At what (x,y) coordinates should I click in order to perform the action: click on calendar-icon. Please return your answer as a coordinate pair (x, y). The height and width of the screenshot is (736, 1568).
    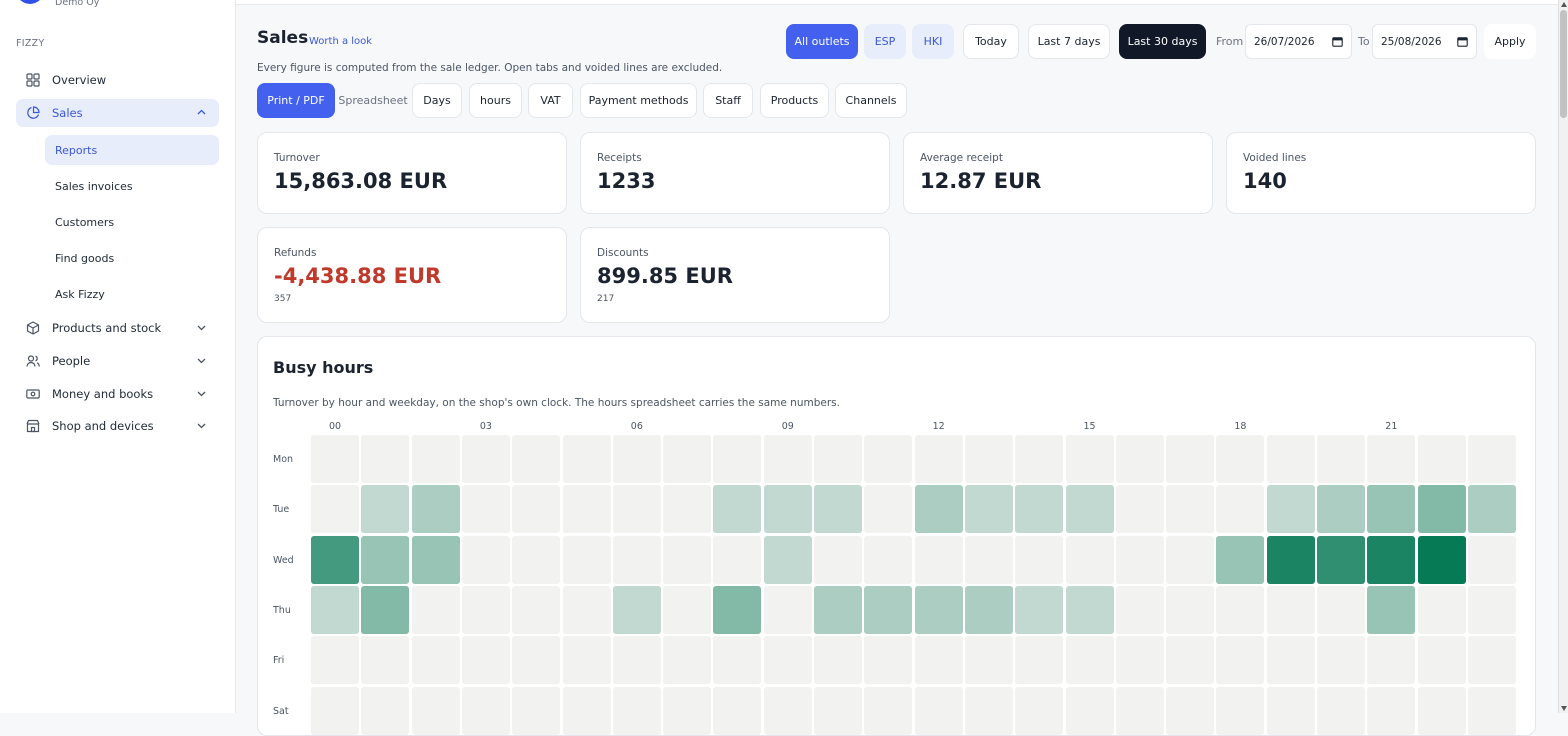
    Looking at the image, I should click on (1462, 41).